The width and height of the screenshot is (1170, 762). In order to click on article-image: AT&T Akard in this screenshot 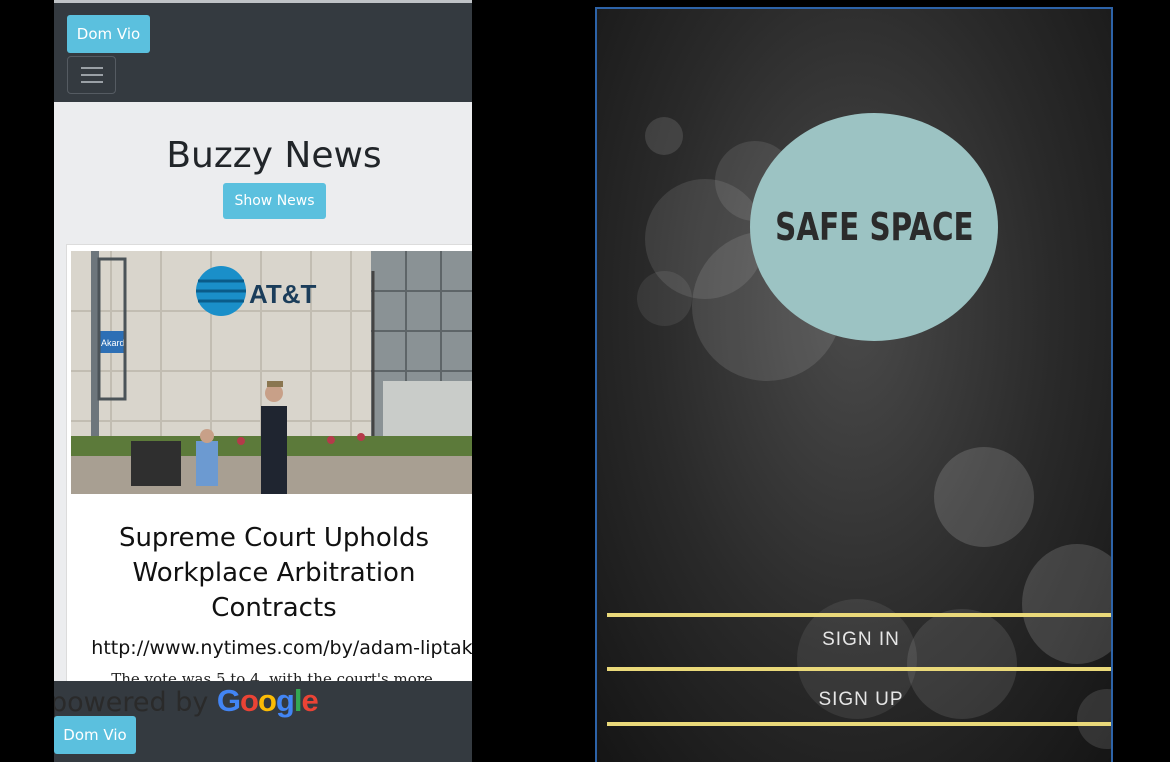, I will do `click(271, 372)`.